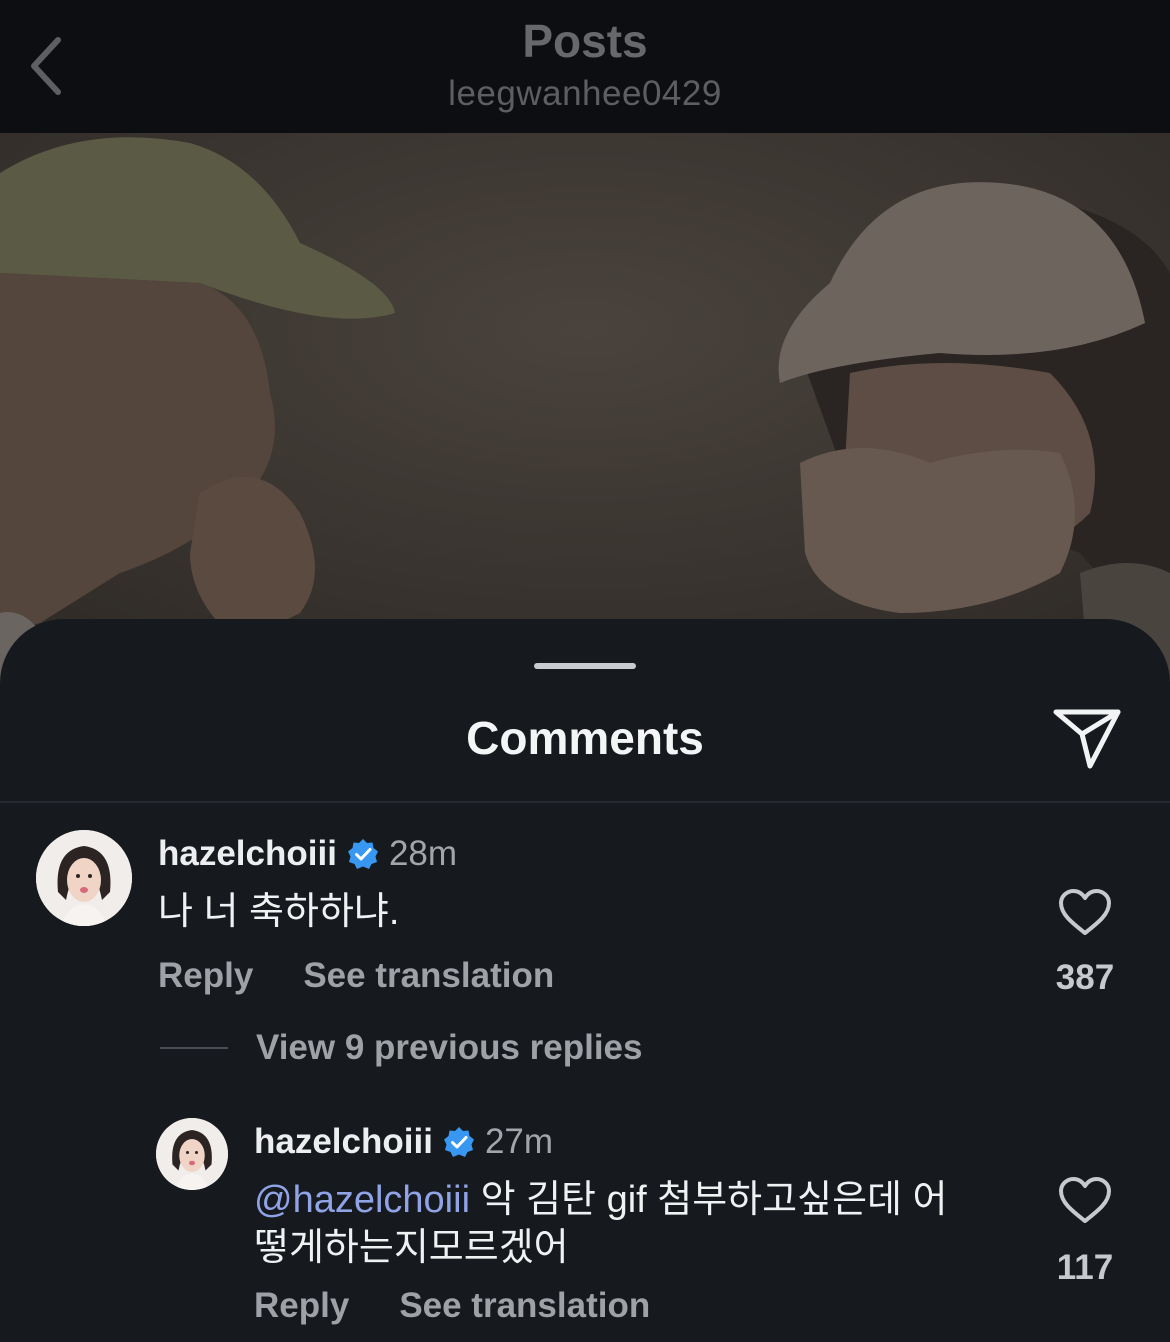 This screenshot has height=1342, width=1170. Describe the element at coordinates (423, 853) in the screenshot. I see `comment-time: 28m` at that location.